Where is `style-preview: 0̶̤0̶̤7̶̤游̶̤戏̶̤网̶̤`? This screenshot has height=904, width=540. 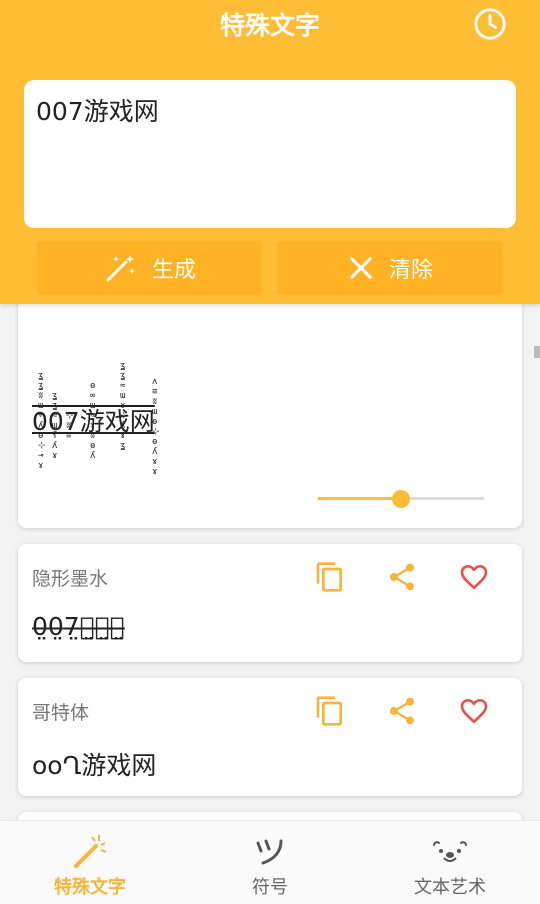 style-preview: 0̶̤0̶̤7̶̤游̶̤戏̶̤网̶̤ is located at coordinates (78, 626).